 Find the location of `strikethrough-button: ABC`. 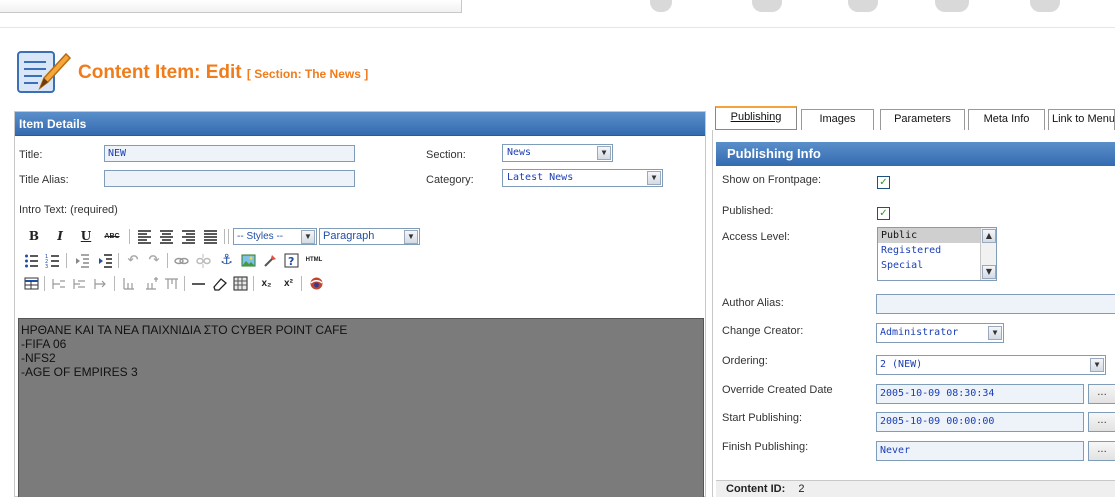

strikethrough-button: ABC is located at coordinates (112, 236).